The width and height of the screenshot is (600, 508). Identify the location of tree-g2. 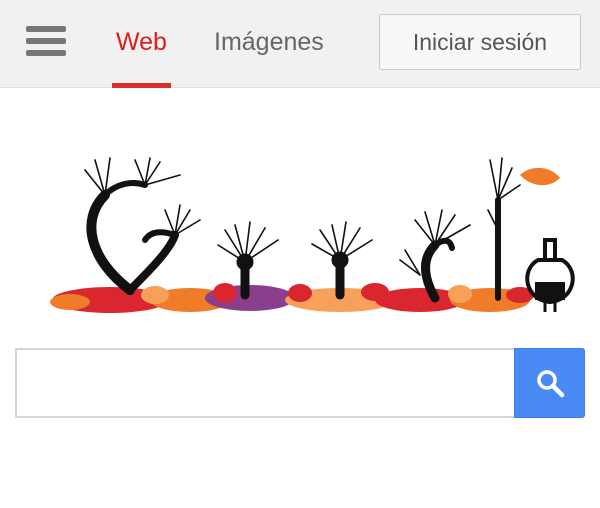
(435, 256).